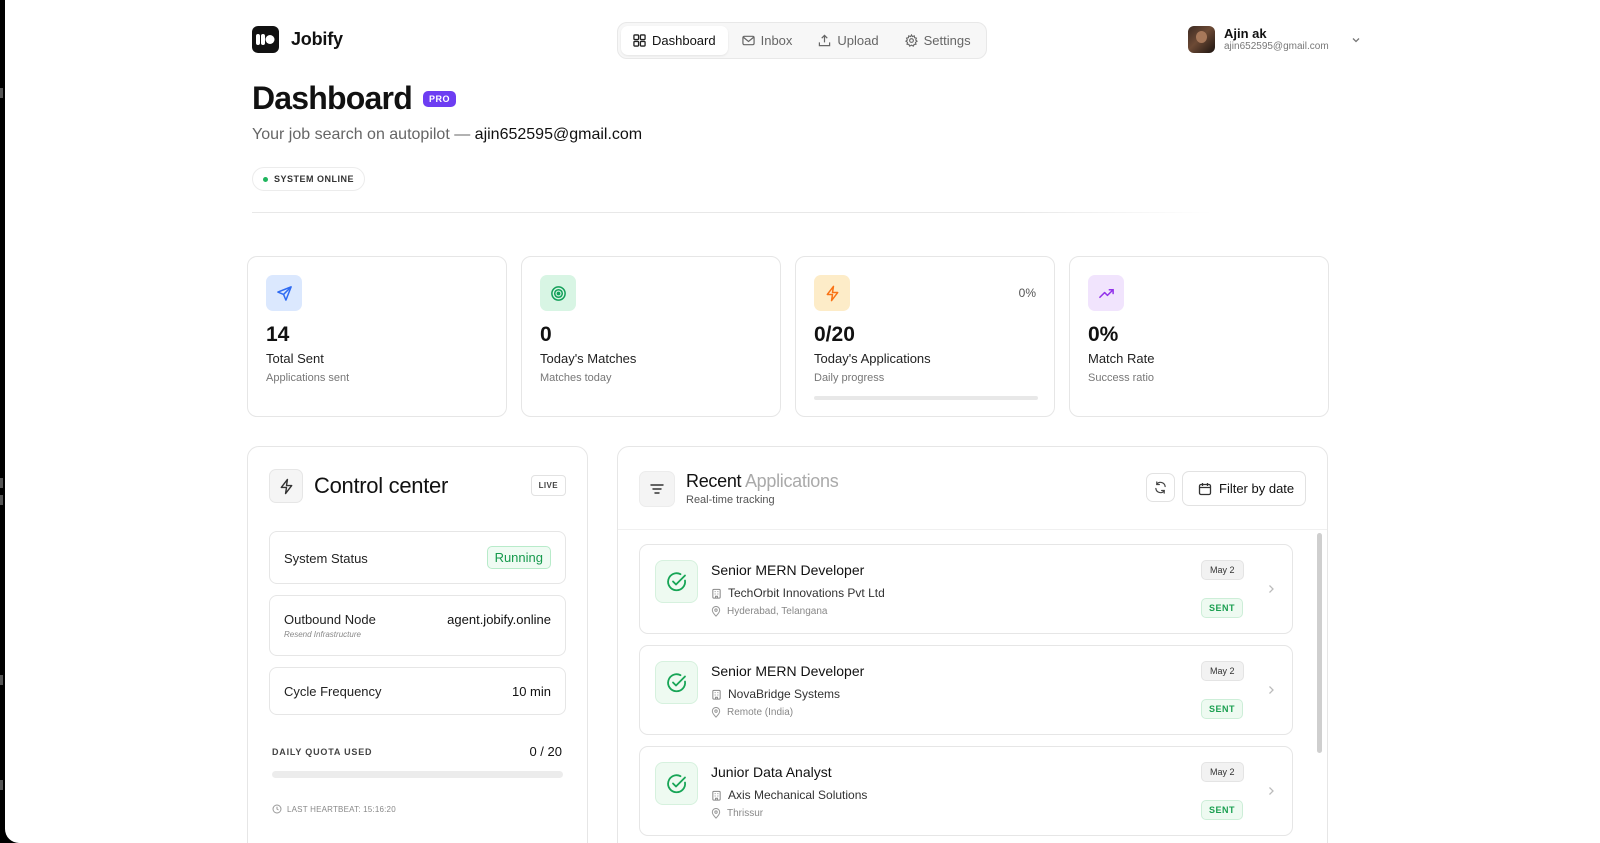 This screenshot has height=843, width=1600. What do you see at coordinates (947, 40) in the screenshot?
I see `nav-label: Settings` at bounding box center [947, 40].